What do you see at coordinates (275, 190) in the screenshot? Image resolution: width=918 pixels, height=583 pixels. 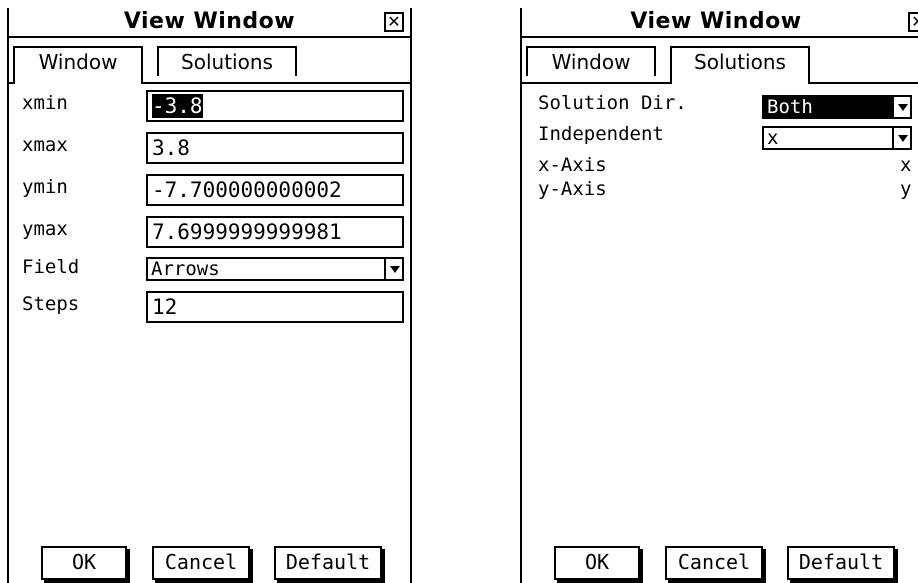 I see `ymin-field: -7.700000000002` at bounding box center [275, 190].